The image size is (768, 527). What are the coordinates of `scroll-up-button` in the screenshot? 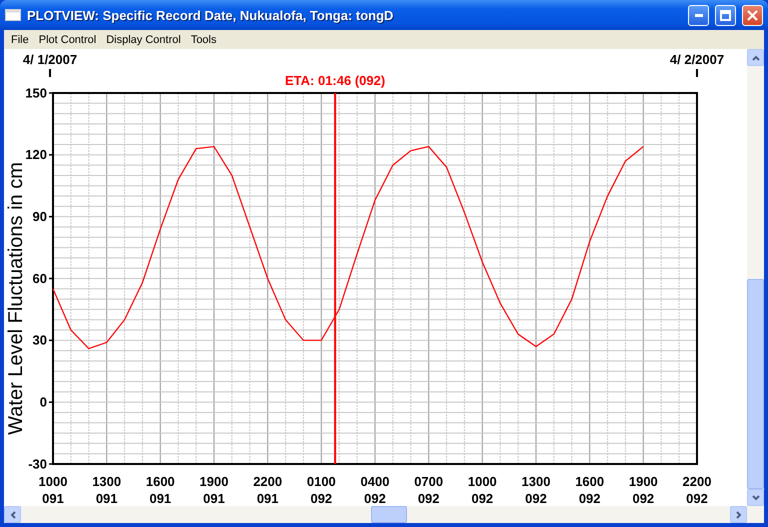 It's located at (755, 57).